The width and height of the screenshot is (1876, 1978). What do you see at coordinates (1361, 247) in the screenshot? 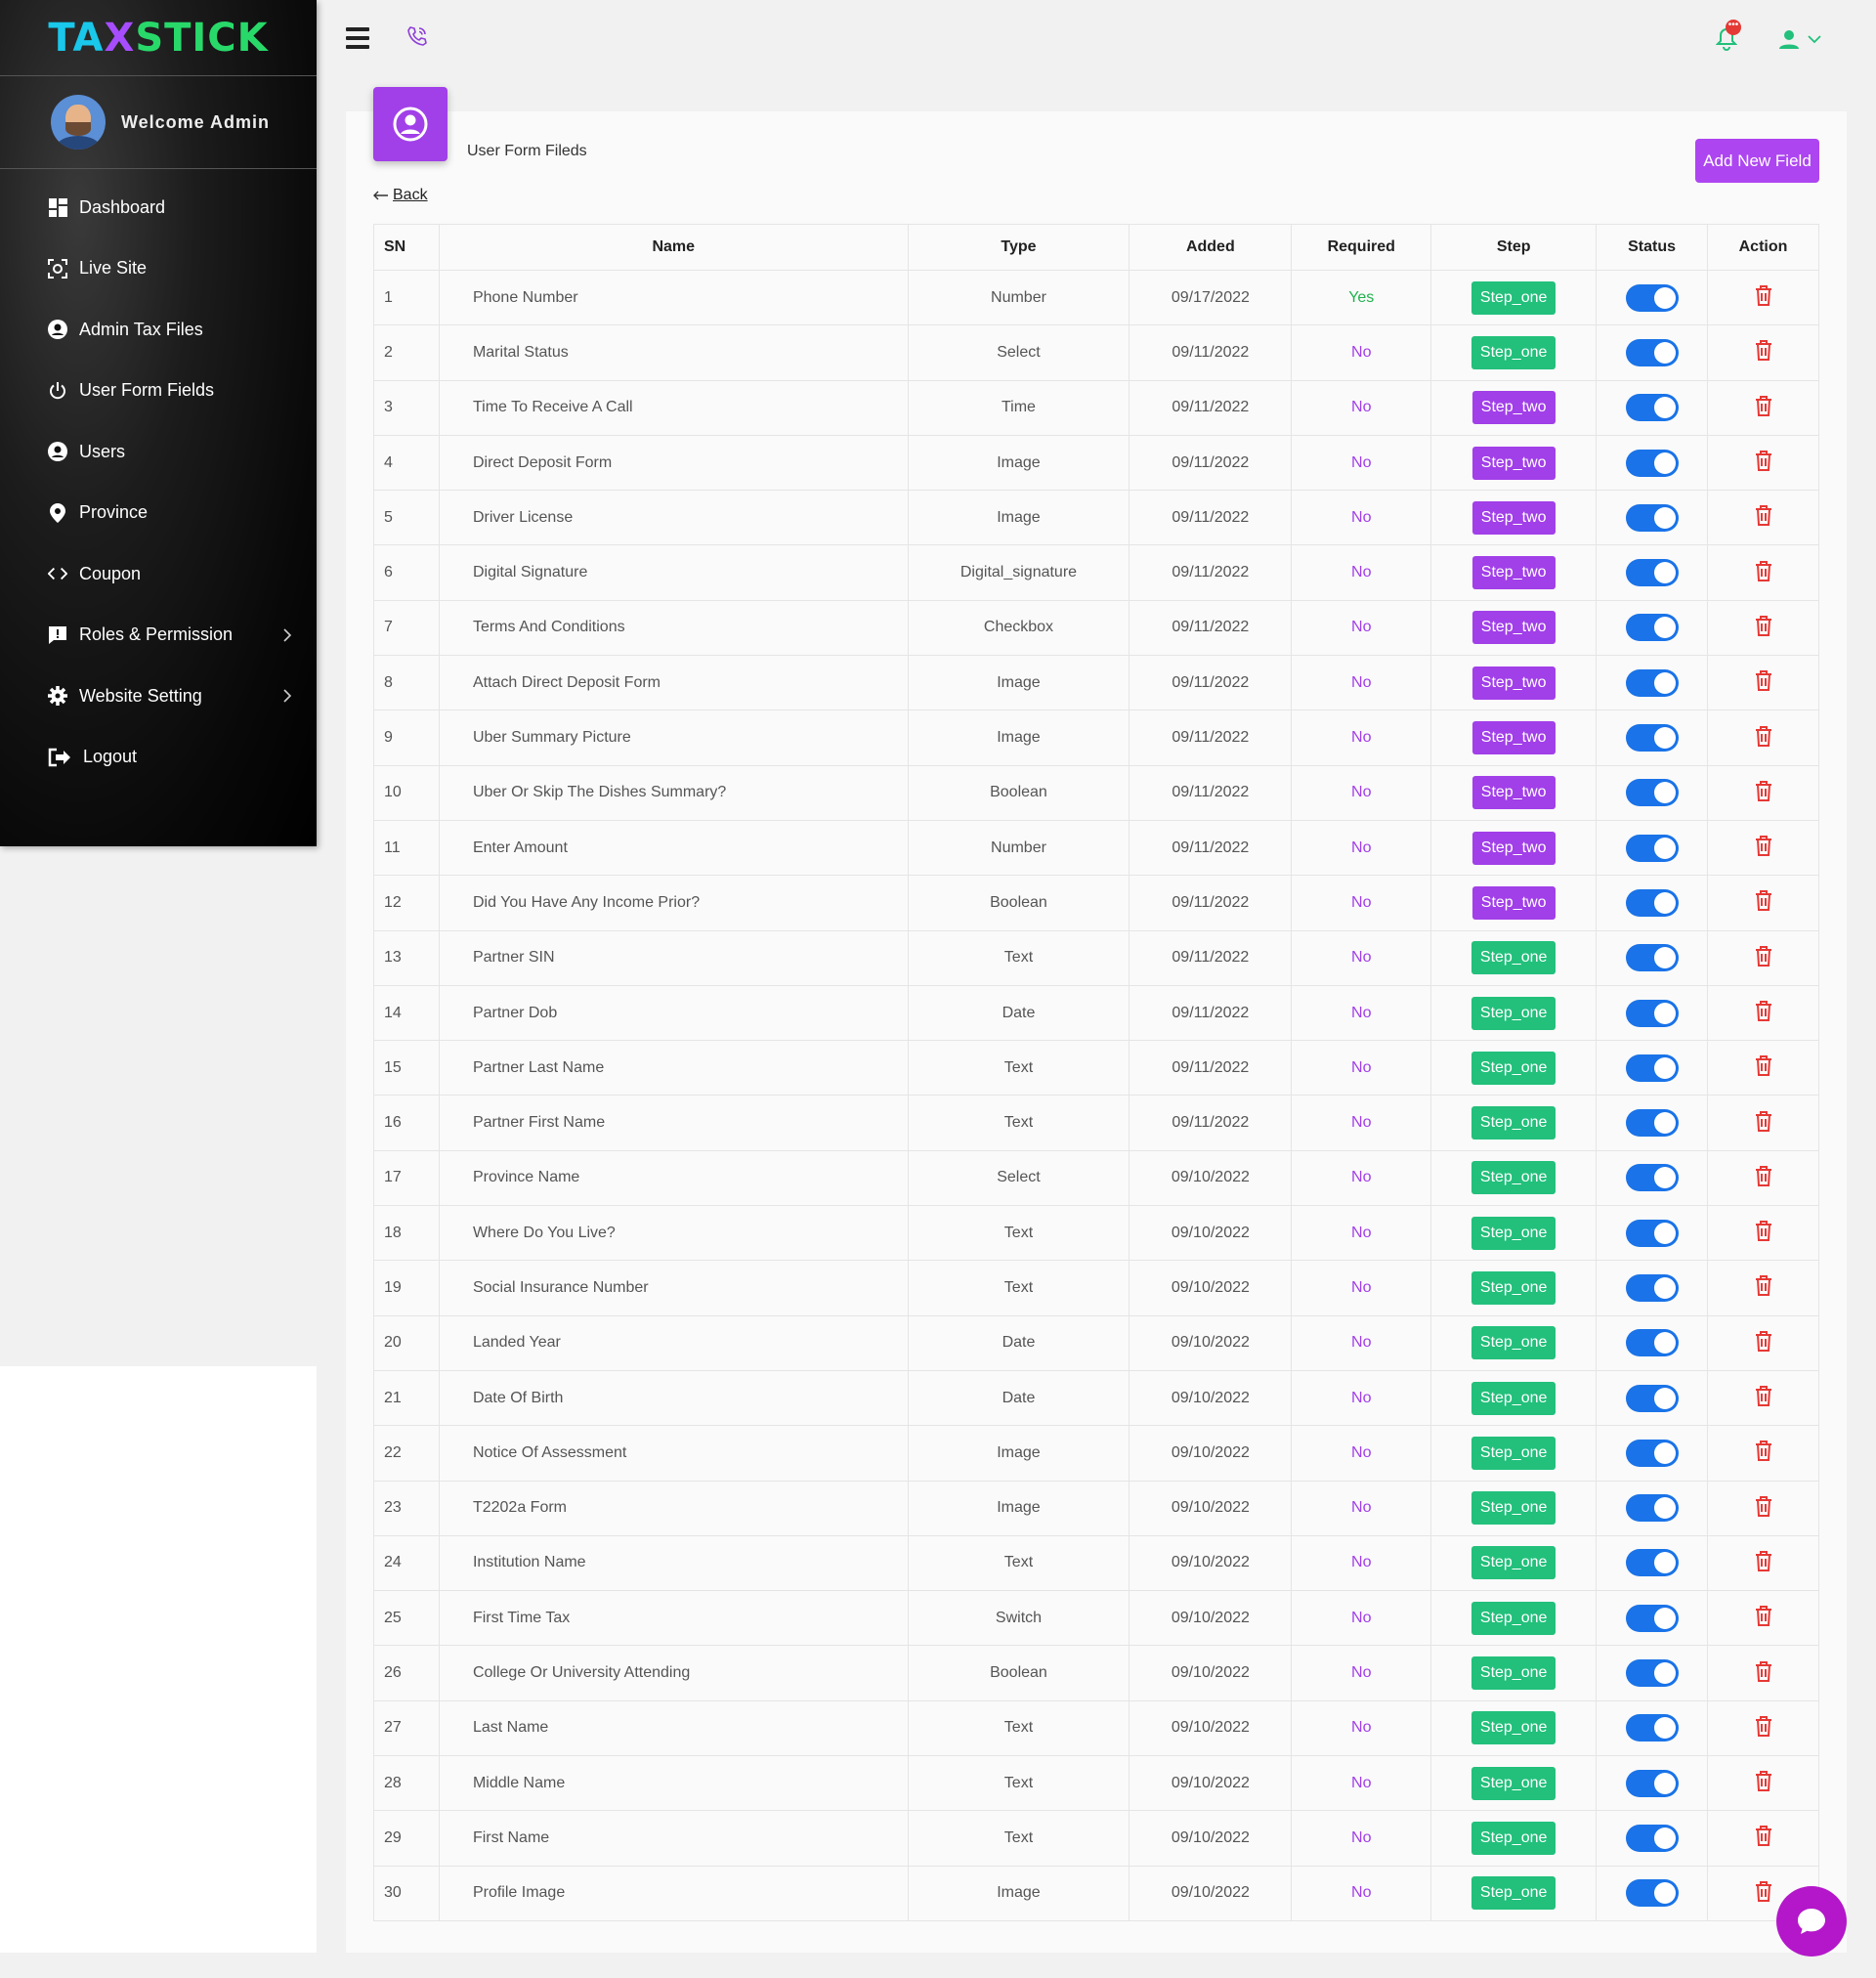
I see `column-header-required: Required` at bounding box center [1361, 247].